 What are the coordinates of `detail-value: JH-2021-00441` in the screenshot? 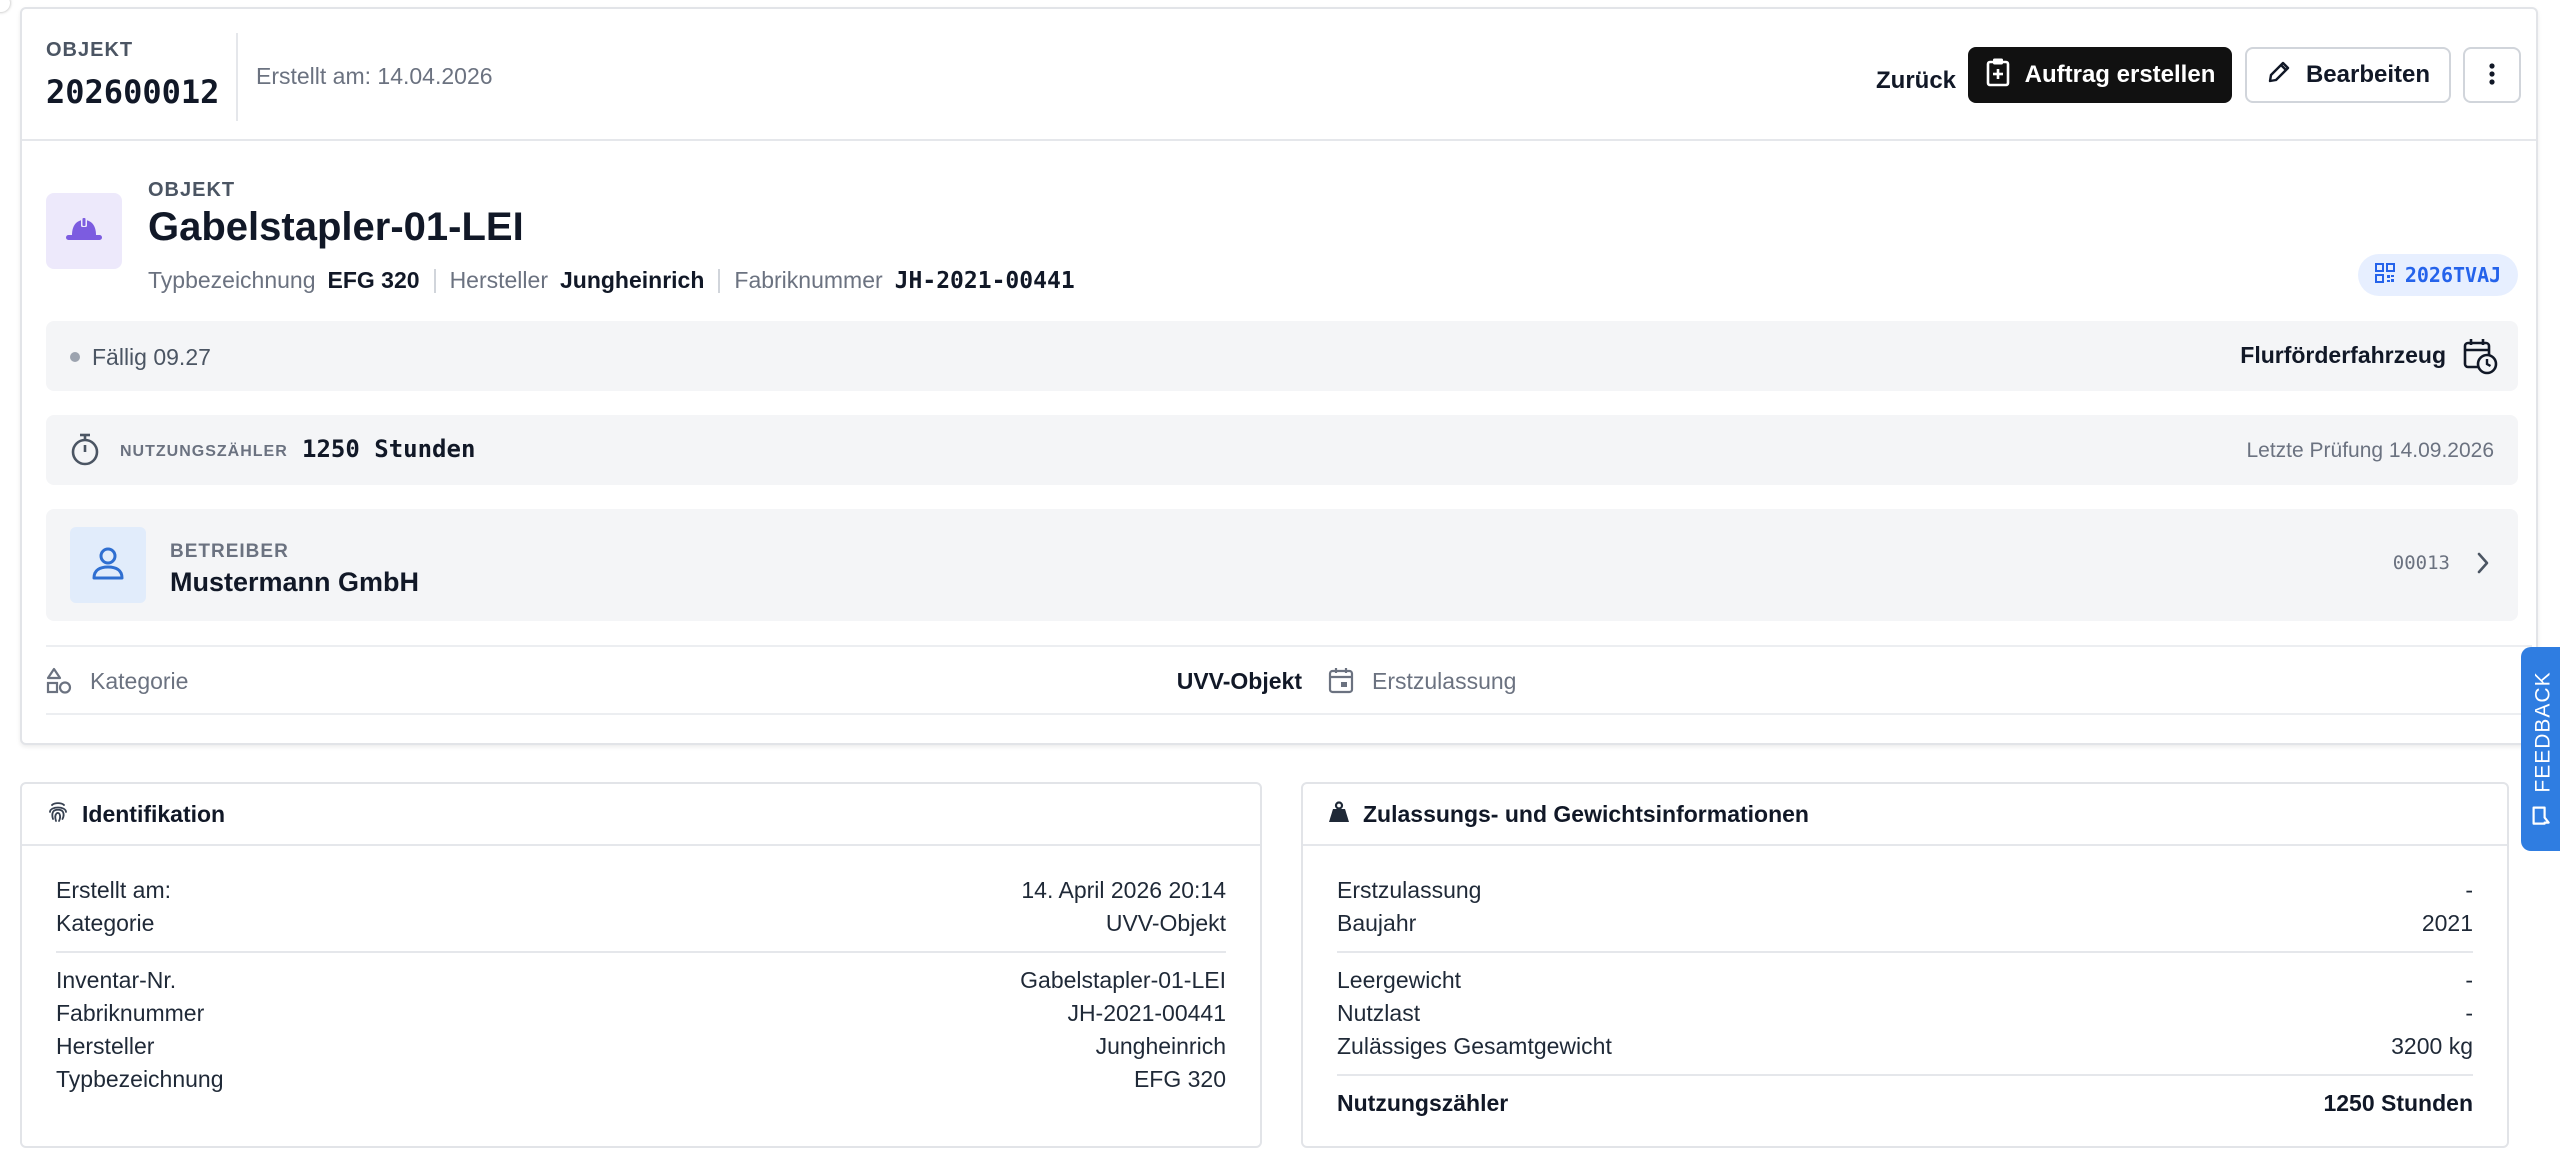 It's located at (1146, 1013).